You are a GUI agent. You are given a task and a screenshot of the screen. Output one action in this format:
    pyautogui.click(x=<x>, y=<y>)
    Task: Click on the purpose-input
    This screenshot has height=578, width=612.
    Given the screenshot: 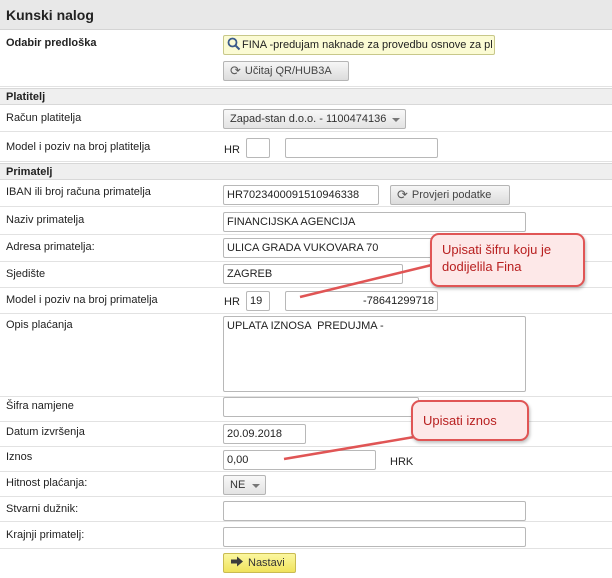 What is the action you would take?
    pyautogui.click(x=321, y=407)
    